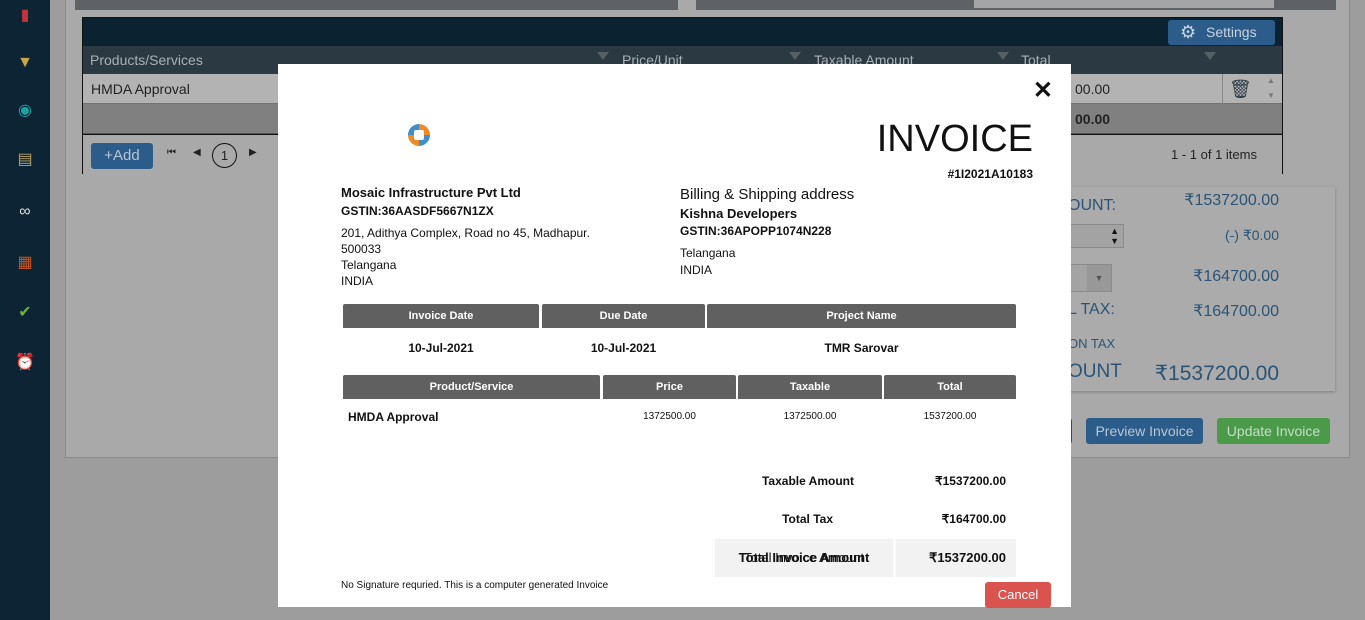  I want to click on delete-icon: 🗑, so click(1240, 89).